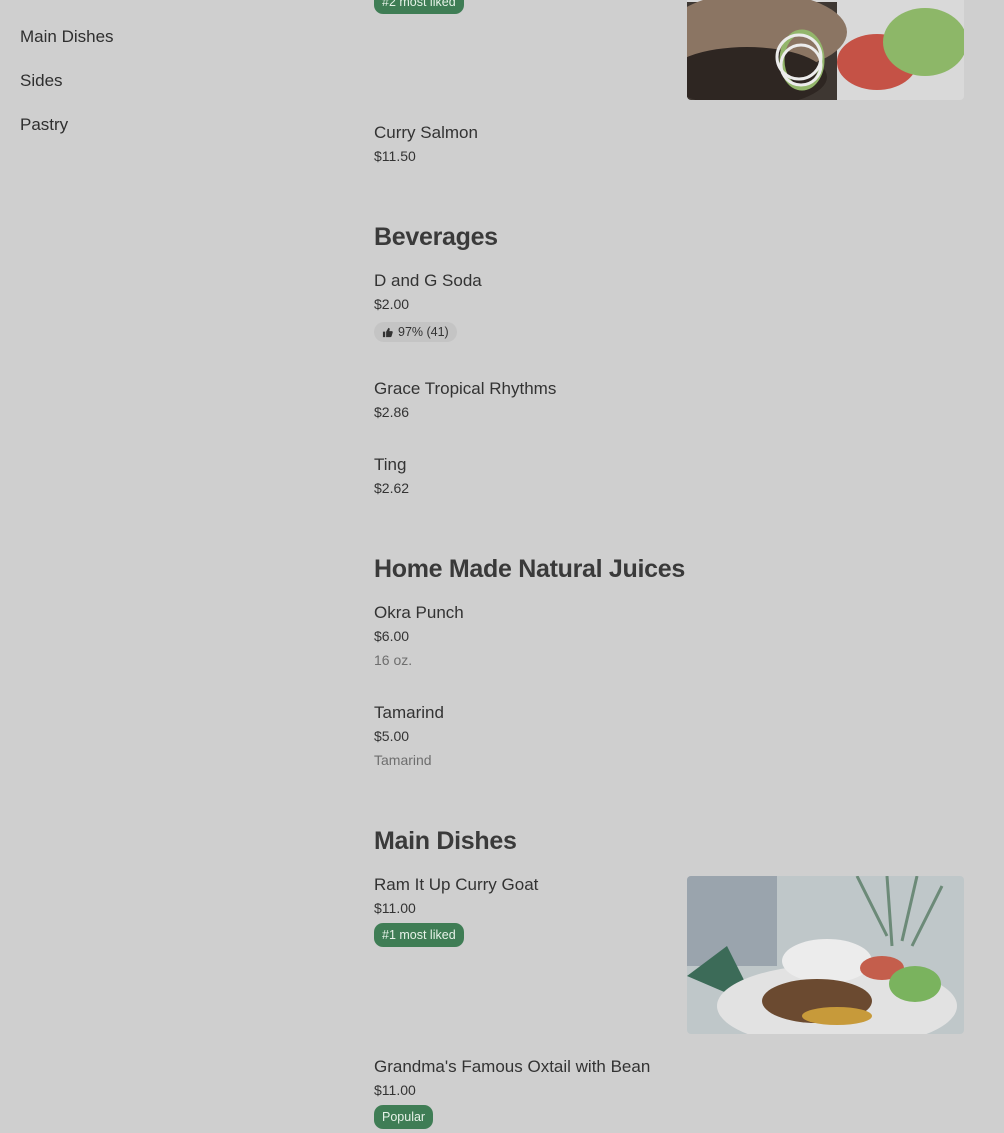 The image size is (1004, 1133). Describe the element at coordinates (392, 736) in the screenshot. I see `item-price: $5.00` at that location.